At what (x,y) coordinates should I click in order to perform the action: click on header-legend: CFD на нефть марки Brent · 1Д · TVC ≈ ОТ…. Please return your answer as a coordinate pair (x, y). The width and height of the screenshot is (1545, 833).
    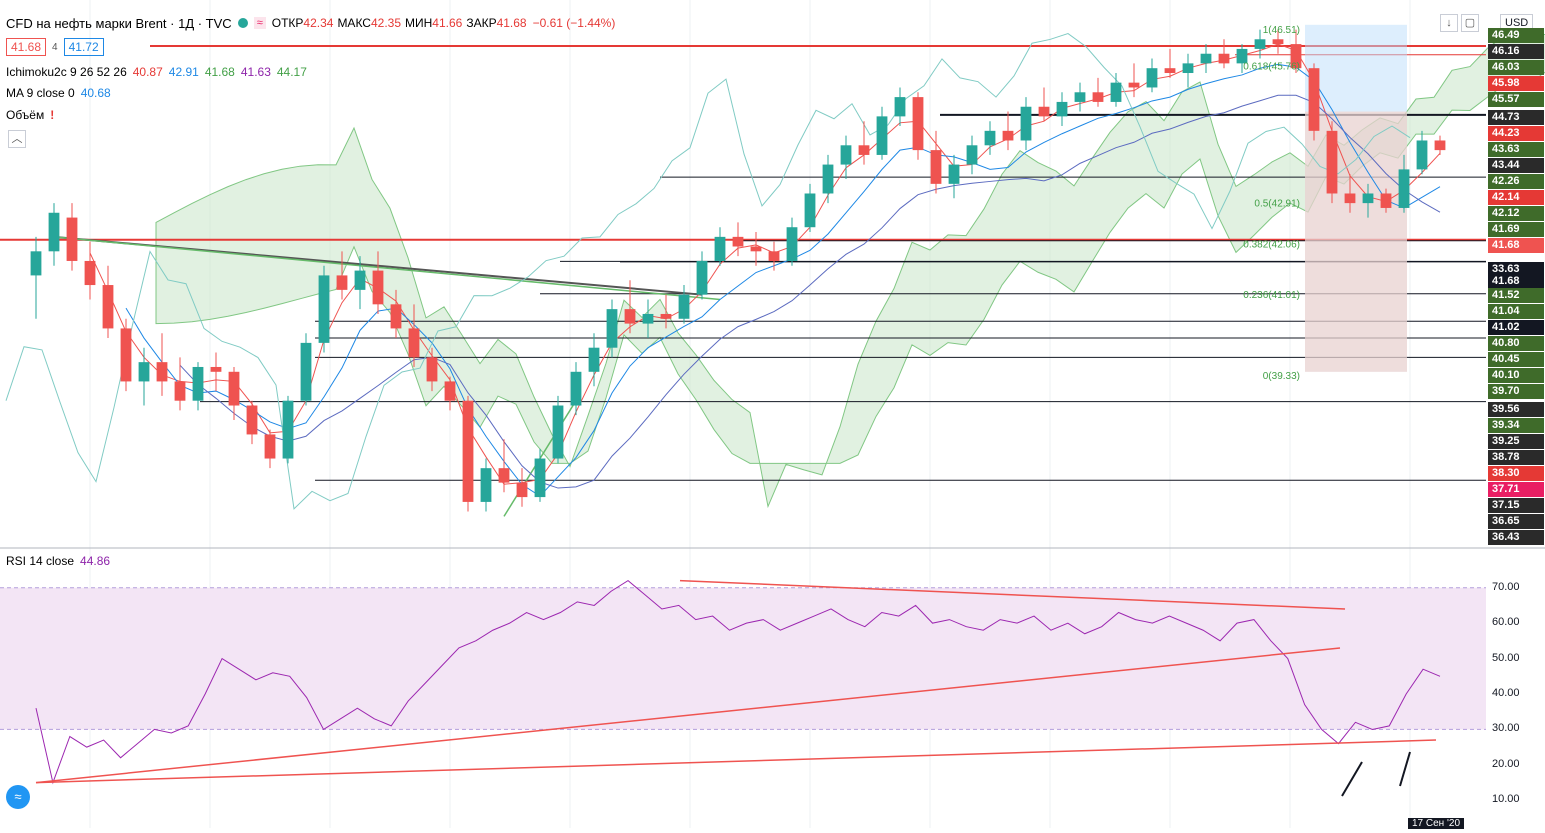
    Looking at the image, I should click on (310, 23).